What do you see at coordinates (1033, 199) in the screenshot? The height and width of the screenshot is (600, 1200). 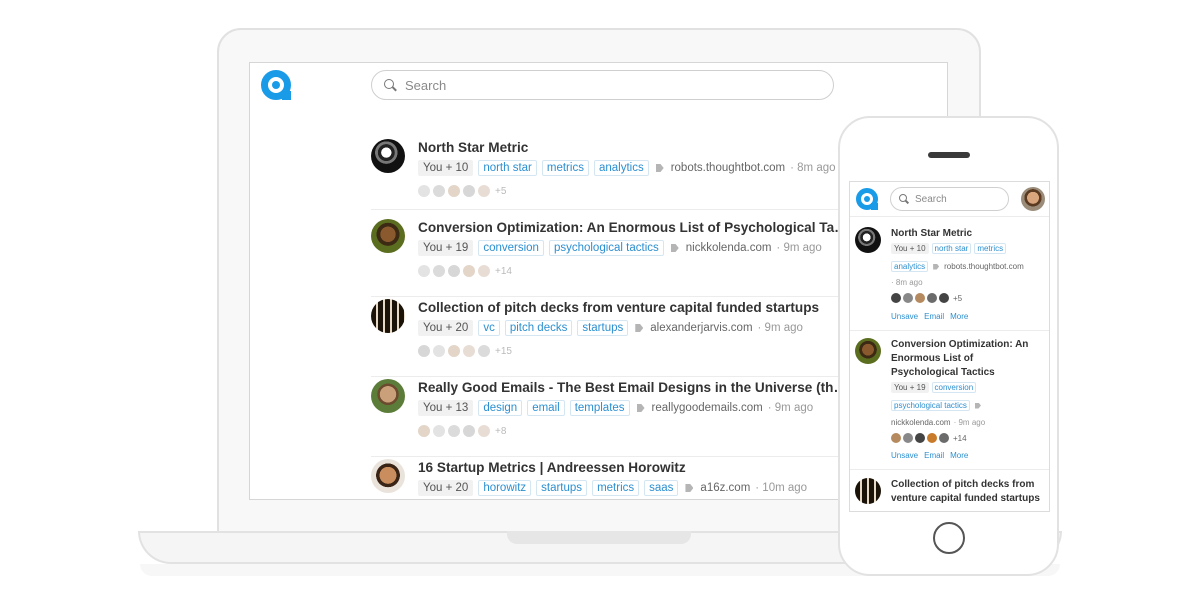 I see `user-avatar` at bounding box center [1033, 199].